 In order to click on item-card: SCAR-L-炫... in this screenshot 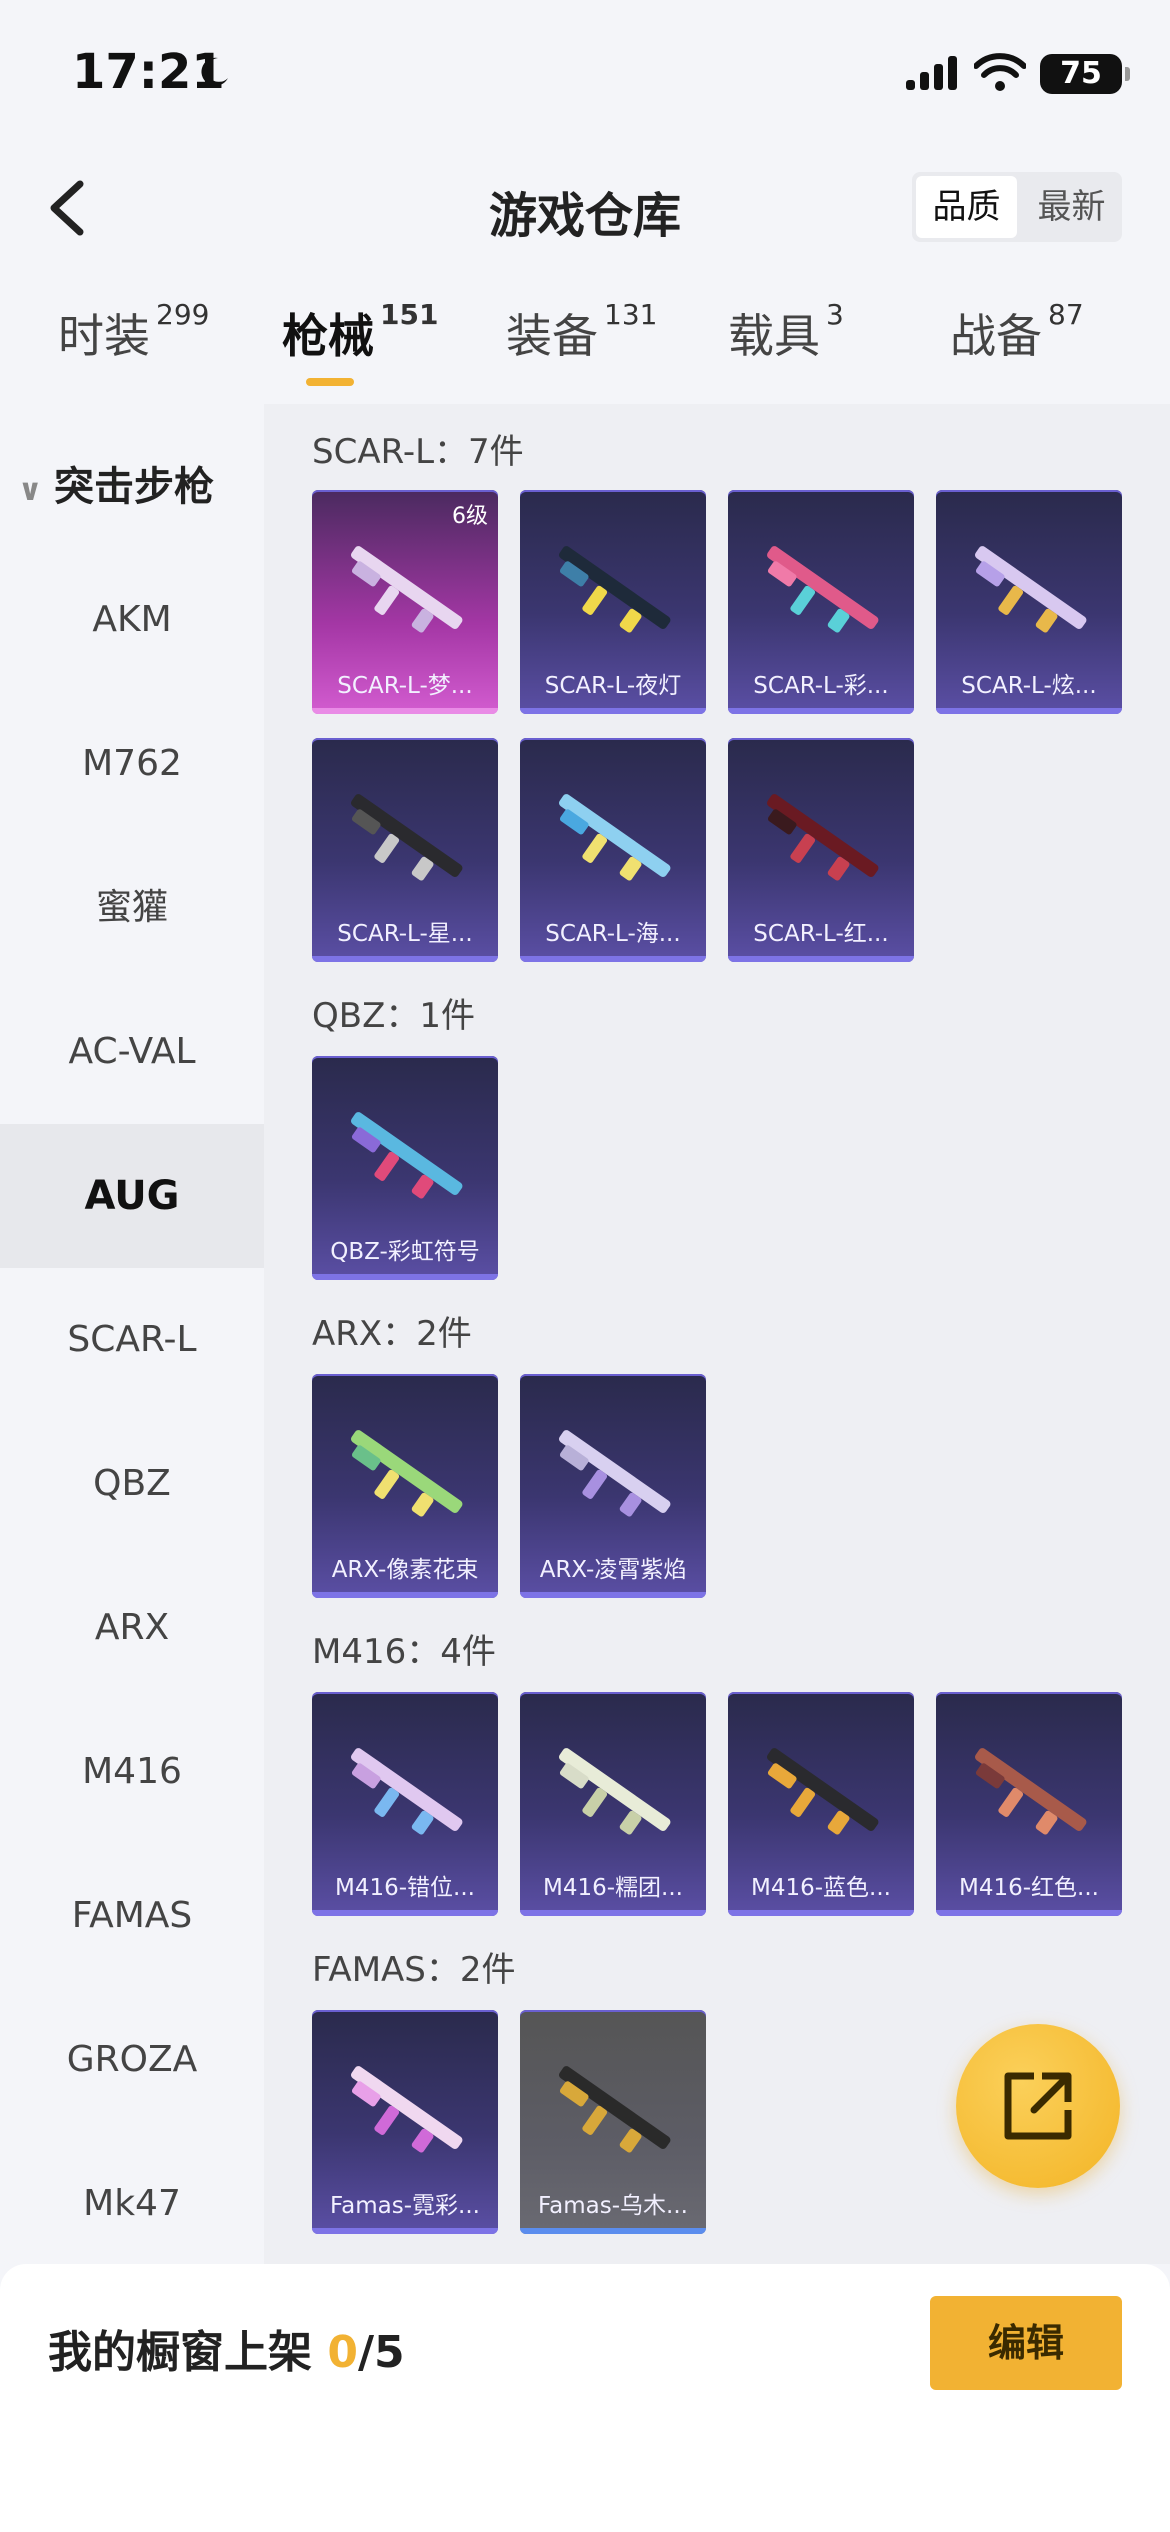, I will do `click(1029, 602)`.